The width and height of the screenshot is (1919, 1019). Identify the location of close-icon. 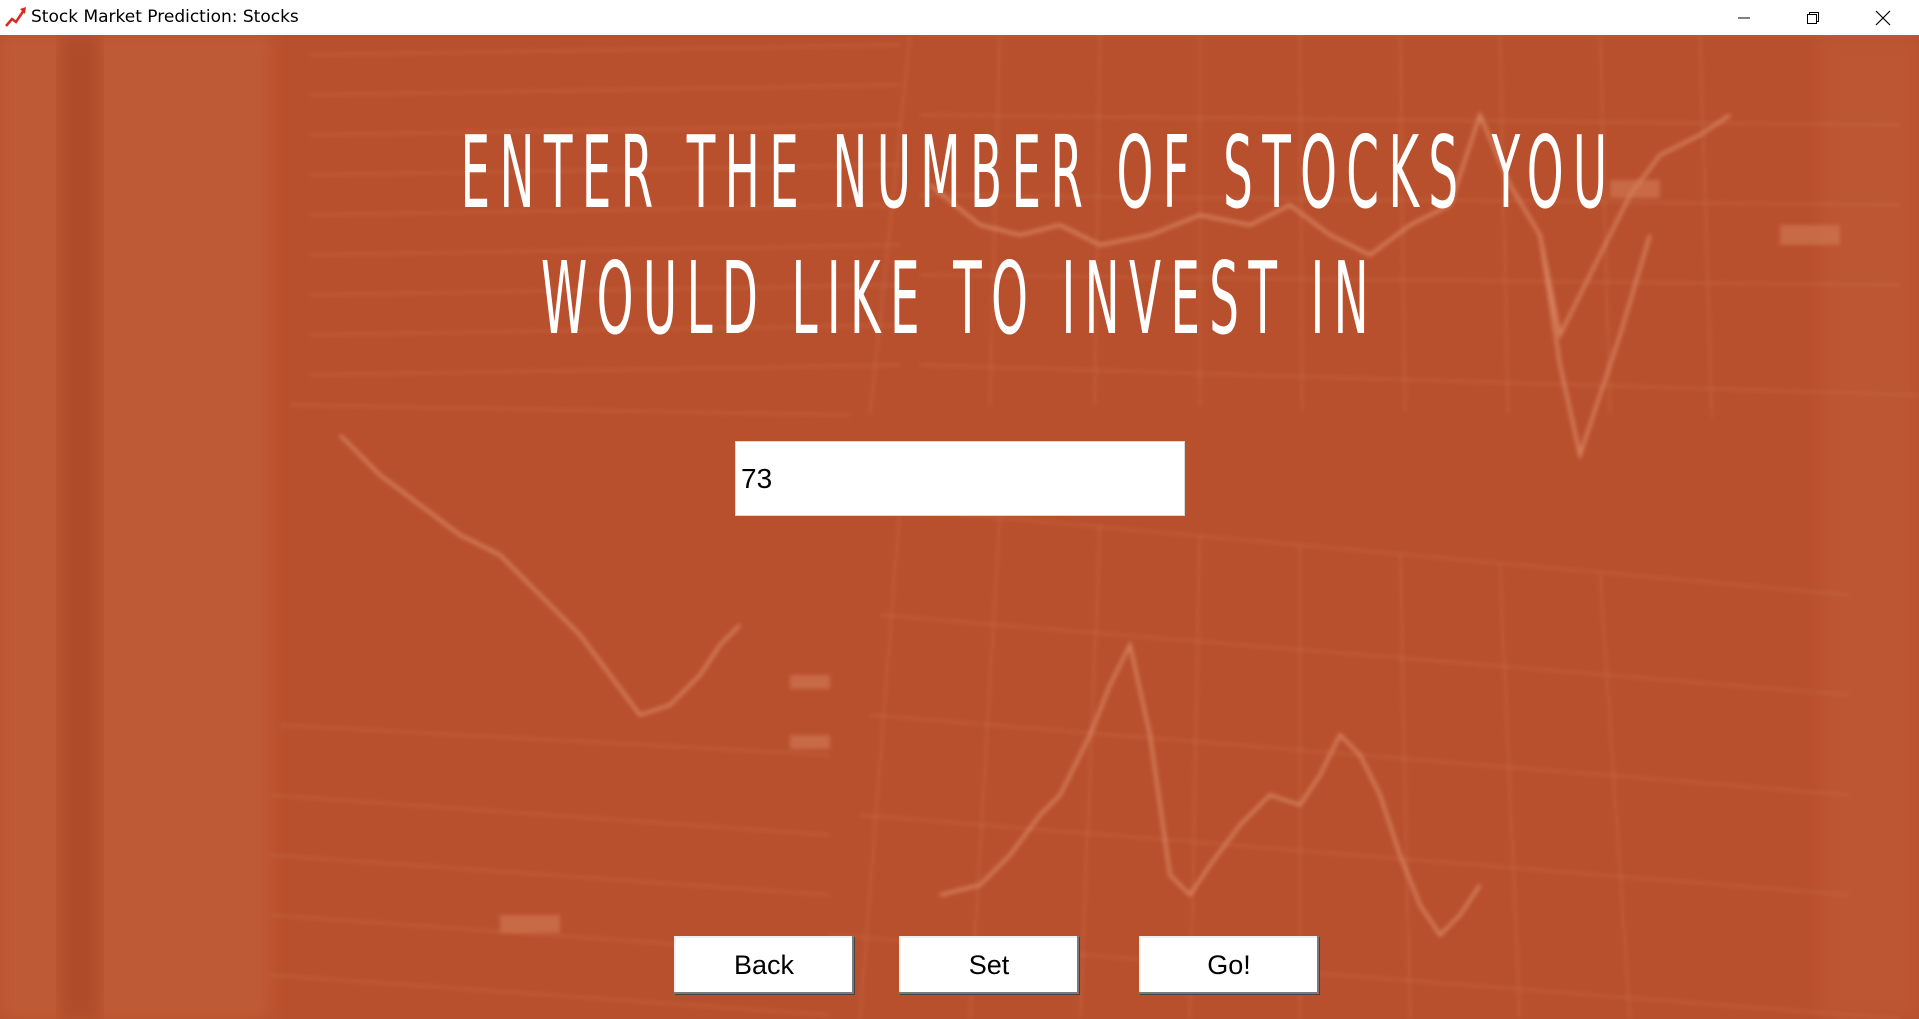
(1883, 17).